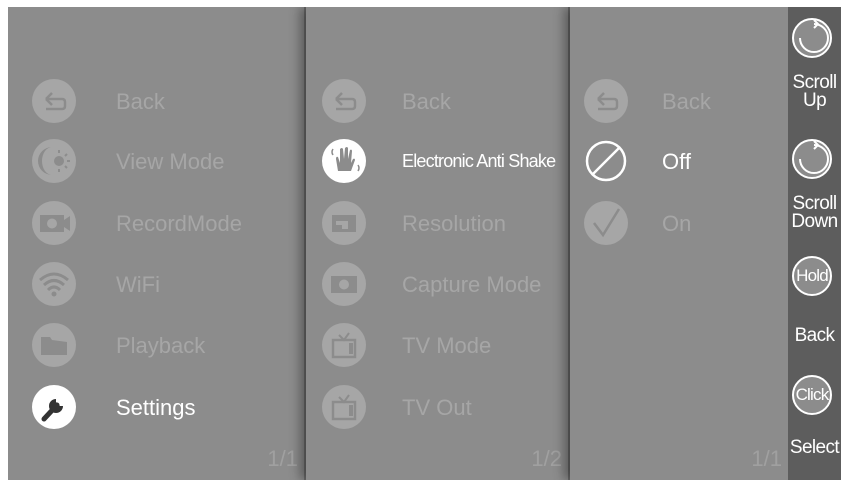 The image size is (854, 486). I want to click on record-camera-icon, so click(54, 223).